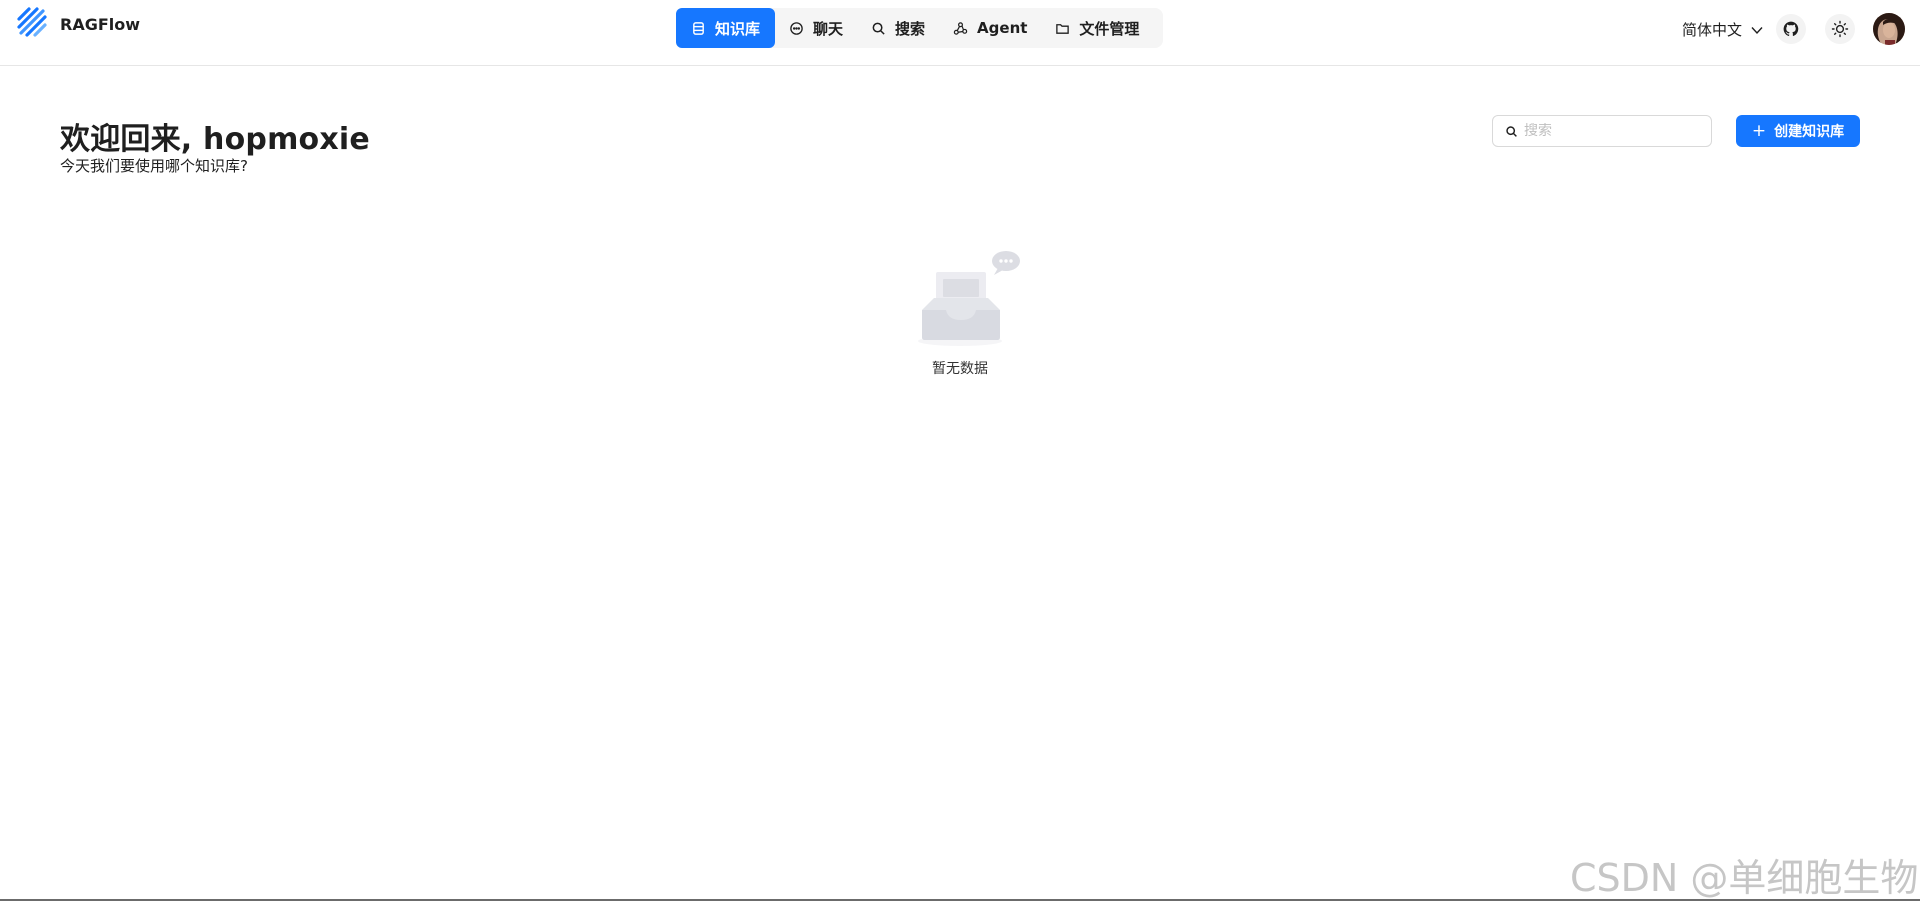  Describe the element at coordinates (960, 28) in the screenshot. I see `agent-graph-icon` at that location.